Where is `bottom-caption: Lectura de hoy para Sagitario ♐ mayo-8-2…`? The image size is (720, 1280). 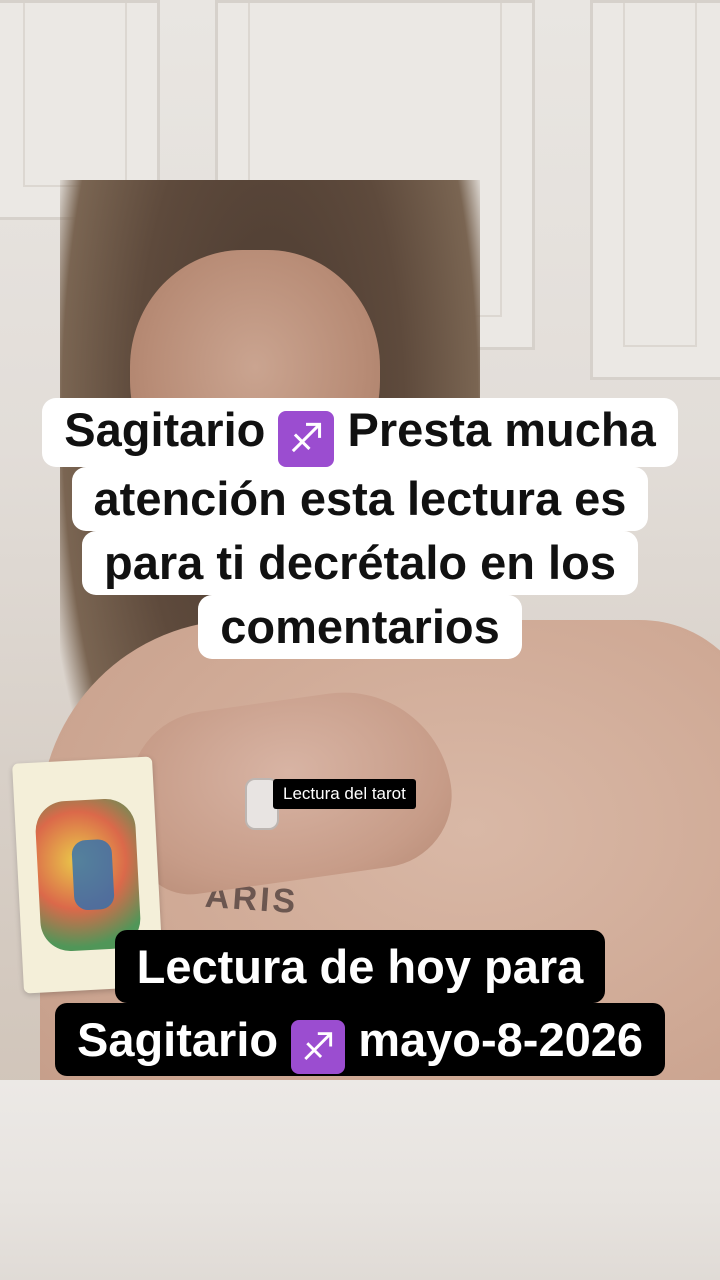
bottom-caption: Lectura de hoy para Sagitario ♐ mayo-8-2… is located at coordinates (360, 1003).